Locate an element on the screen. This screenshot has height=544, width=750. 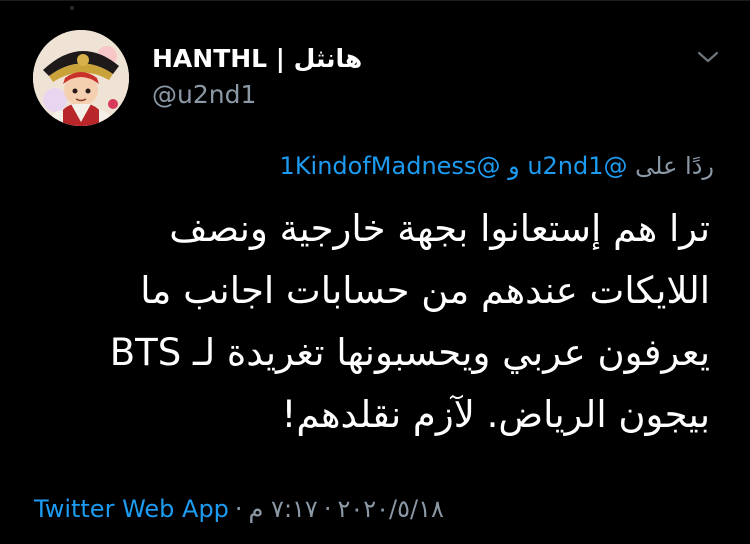
top-divider is located at coordinates (375, 0).